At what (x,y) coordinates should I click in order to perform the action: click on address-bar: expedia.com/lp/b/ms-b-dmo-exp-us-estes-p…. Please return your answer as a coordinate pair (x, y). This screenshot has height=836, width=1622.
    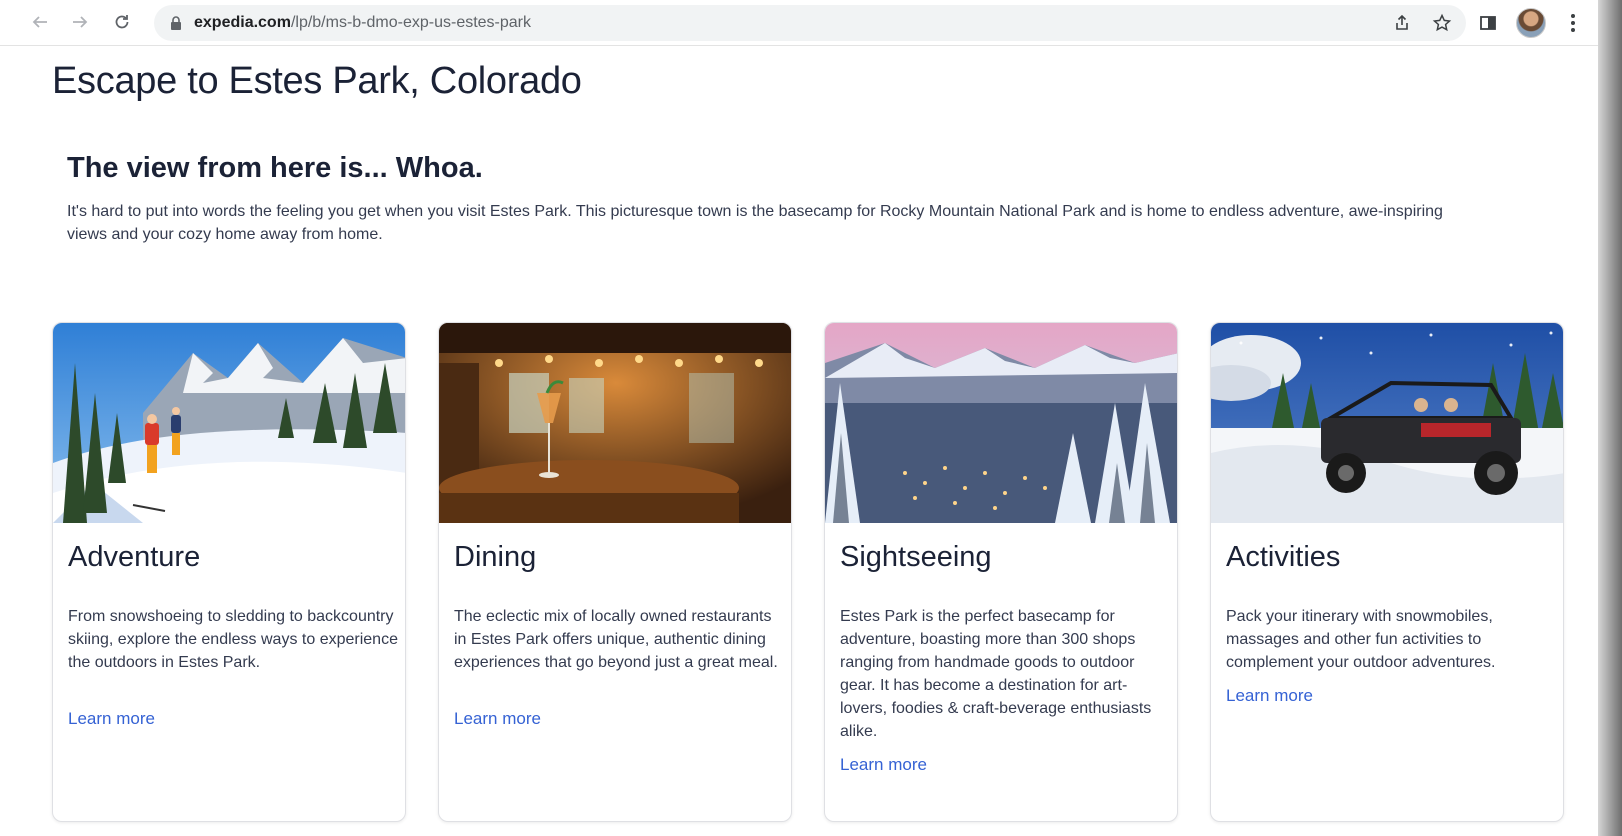
    Looking at the image, I should click on (810, 23).